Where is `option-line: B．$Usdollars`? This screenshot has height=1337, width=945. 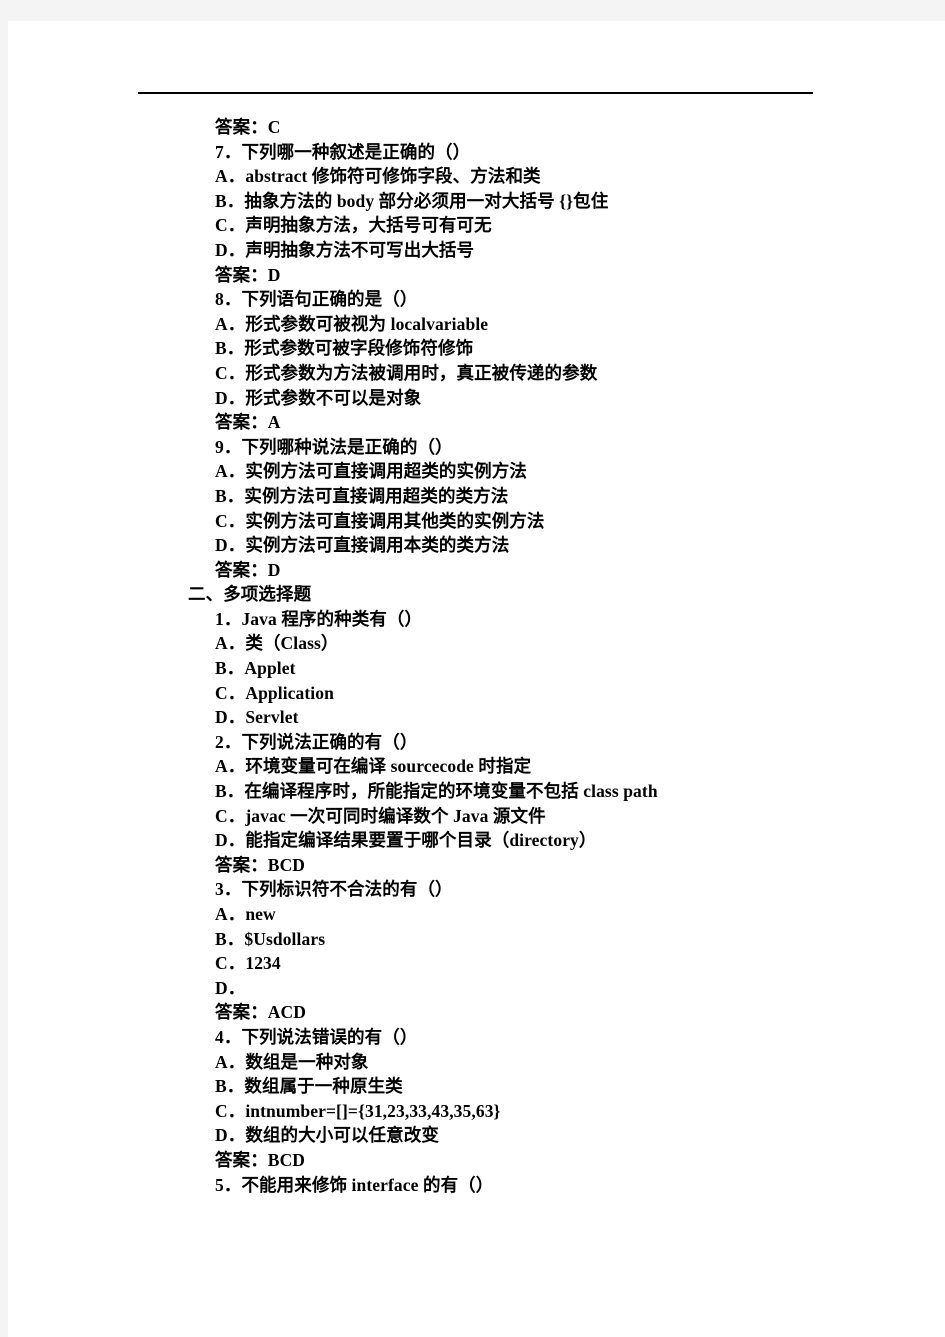 option-line: B．$Usdollars is located at coordinates (270, 938).